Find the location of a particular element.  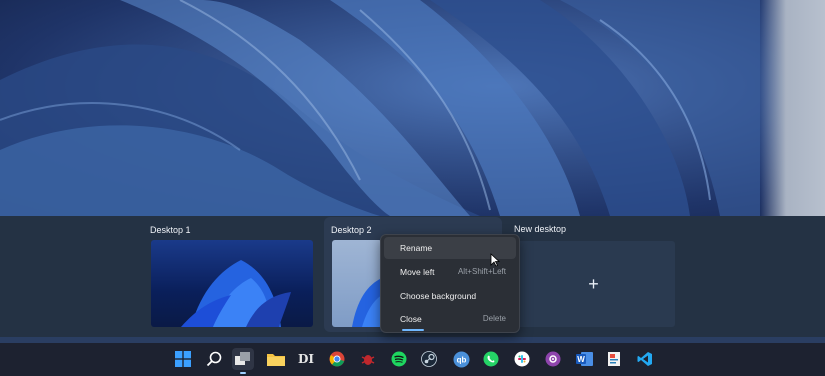

whatsapp-icon is located at coordinates (491, 359).